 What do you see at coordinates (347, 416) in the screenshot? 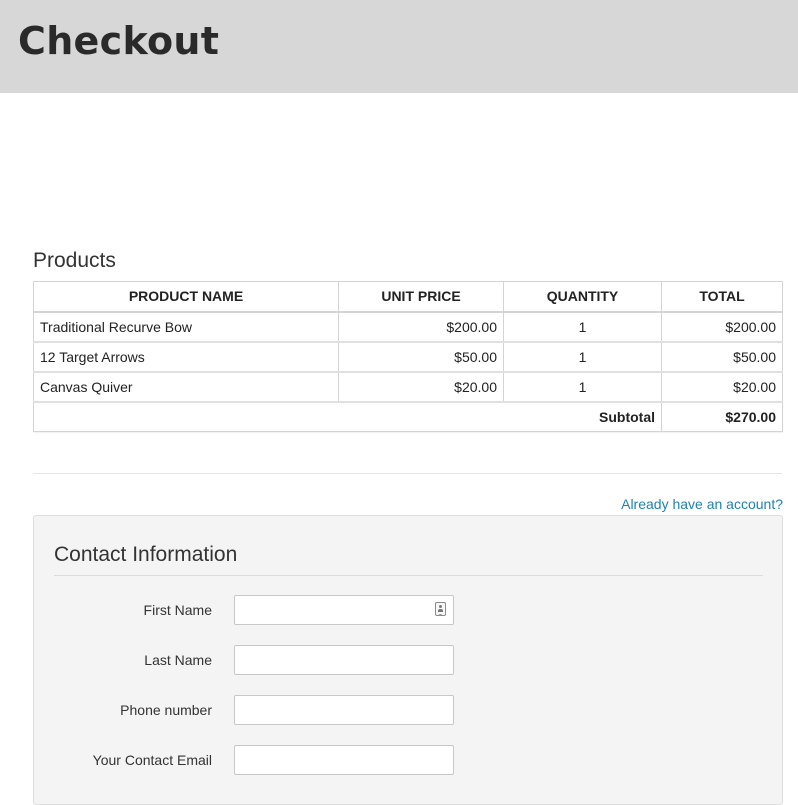
I see `subtotal-label: Subtotal` at bounding box center [347, 416].